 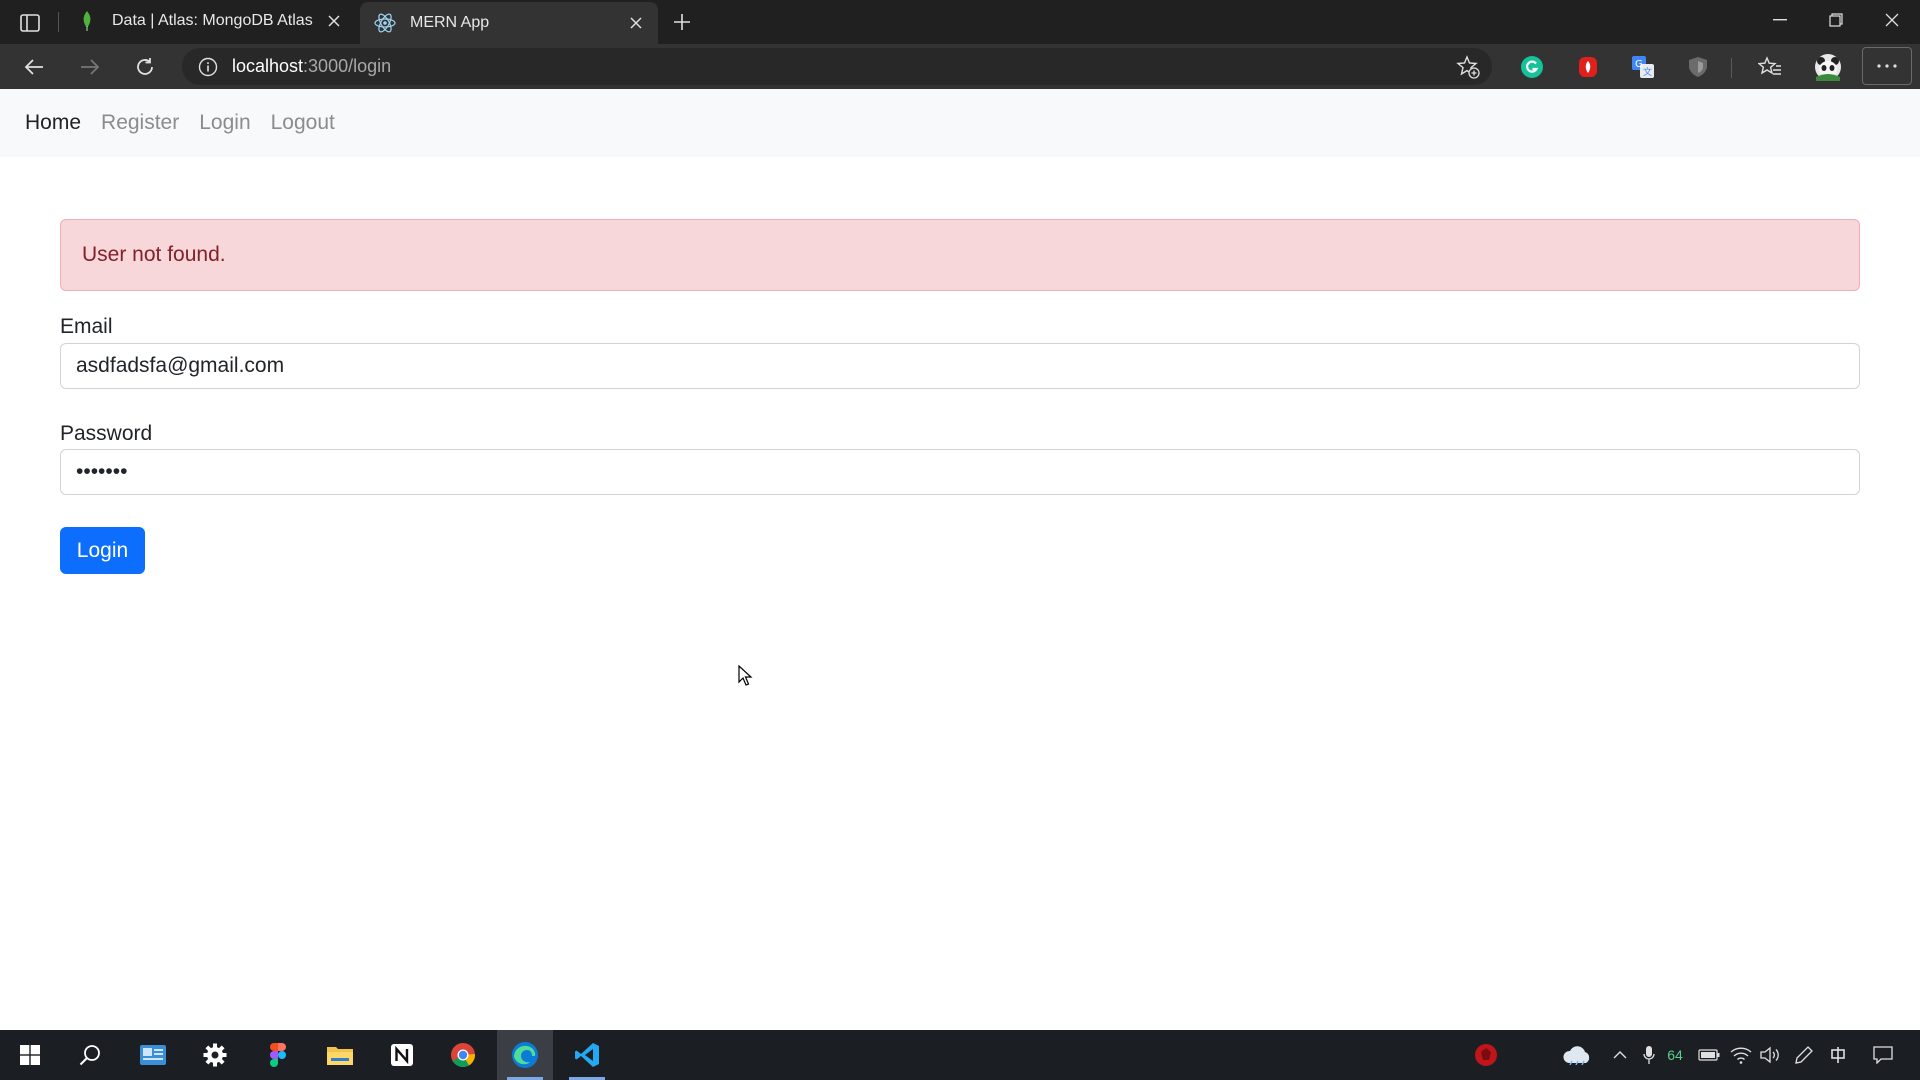 What do you see at coordinates (960, 1055) in the screenshot?
I see `windows-taskbar: 64` at bounding box center [960, 1055].